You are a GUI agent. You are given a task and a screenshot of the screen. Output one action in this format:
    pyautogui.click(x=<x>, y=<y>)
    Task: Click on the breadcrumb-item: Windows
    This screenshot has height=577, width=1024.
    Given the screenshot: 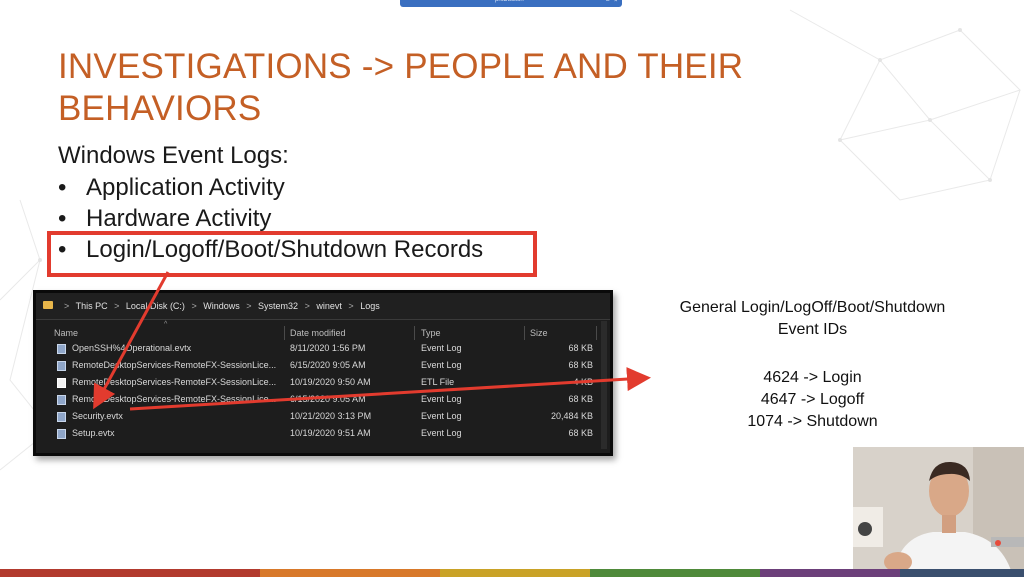 What is the action you would take?
    pyautogui.click(x=221, y=306)
    